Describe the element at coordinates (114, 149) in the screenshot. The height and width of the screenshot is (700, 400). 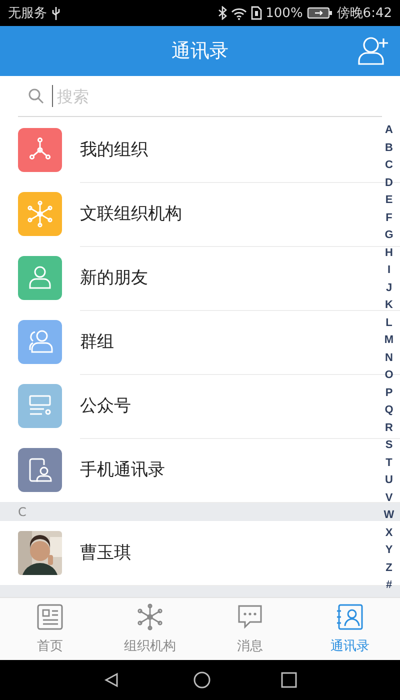
I see `list-item-label: 我的组织` at that location.